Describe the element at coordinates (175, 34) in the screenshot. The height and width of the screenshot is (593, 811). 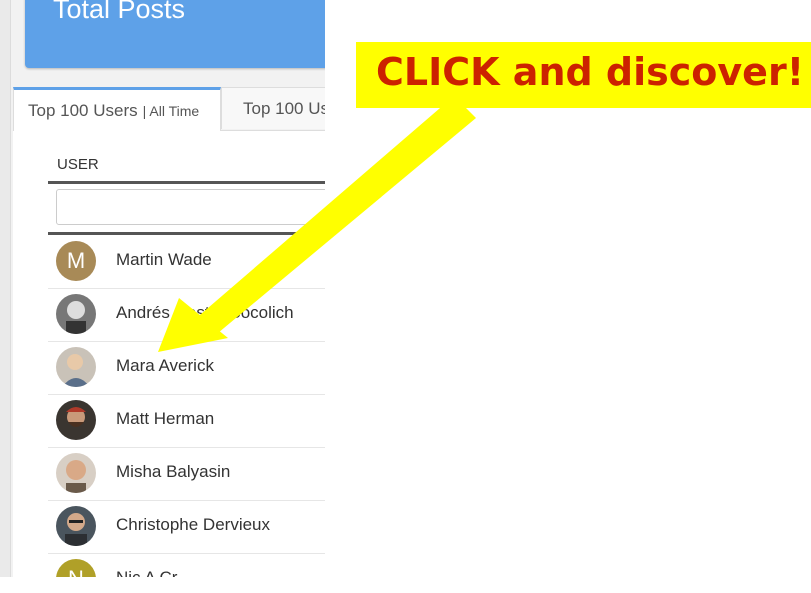
I see `total-posts-card: Total Posts` at that location.